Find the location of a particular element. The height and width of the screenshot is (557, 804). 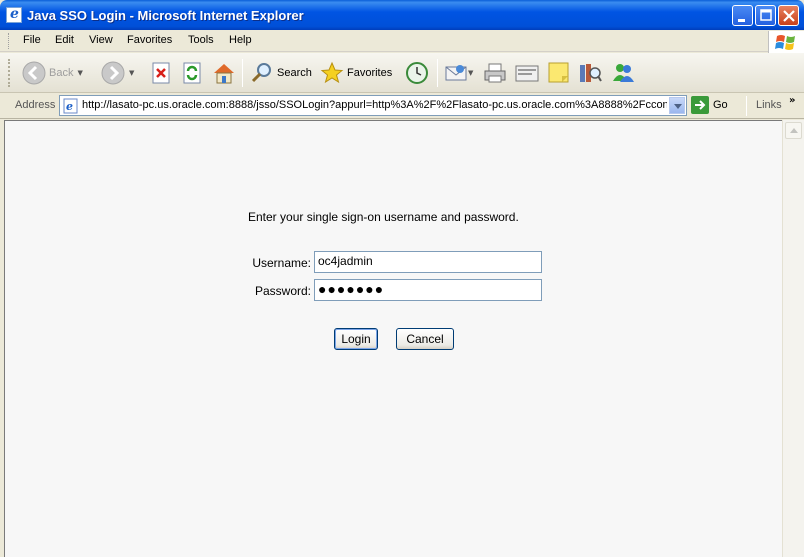

cancel-button: Cancel is located at coordinates (425, 339).